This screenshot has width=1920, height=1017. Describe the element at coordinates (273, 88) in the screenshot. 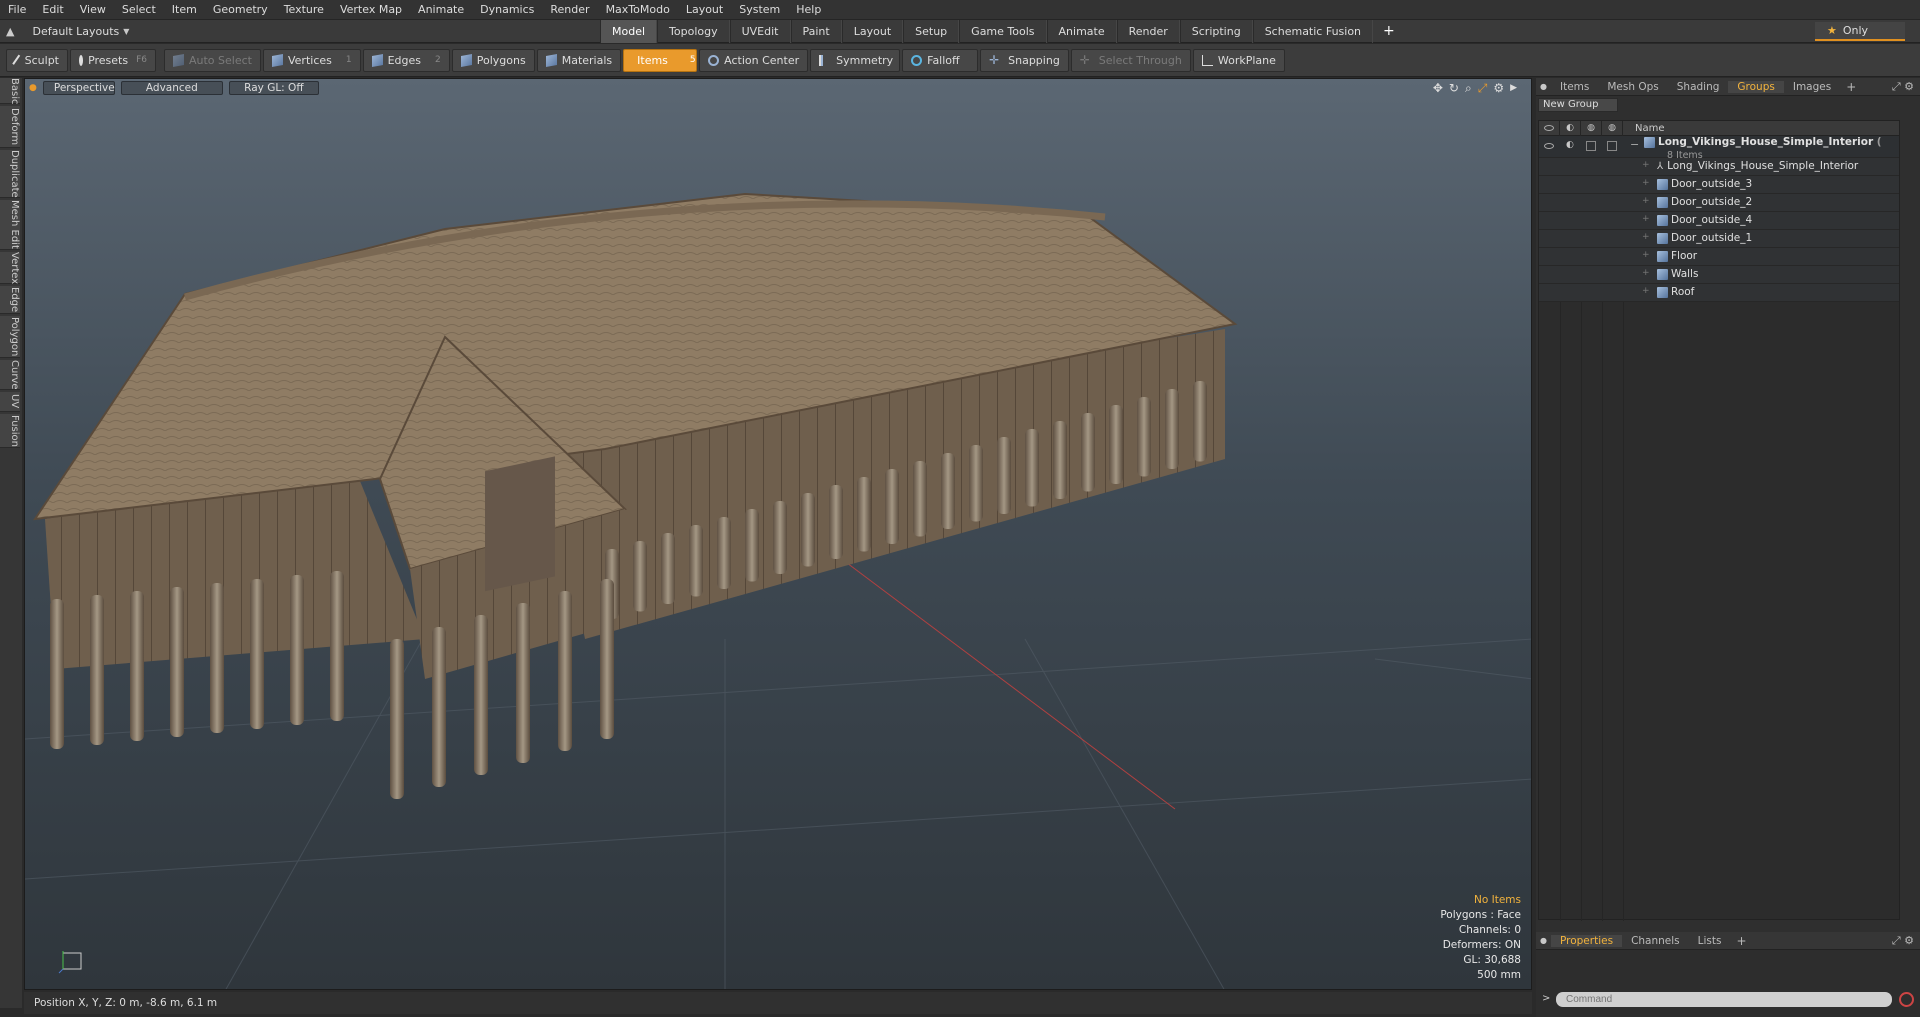

I see `raygl-button: Ray GL: Off` at that location.